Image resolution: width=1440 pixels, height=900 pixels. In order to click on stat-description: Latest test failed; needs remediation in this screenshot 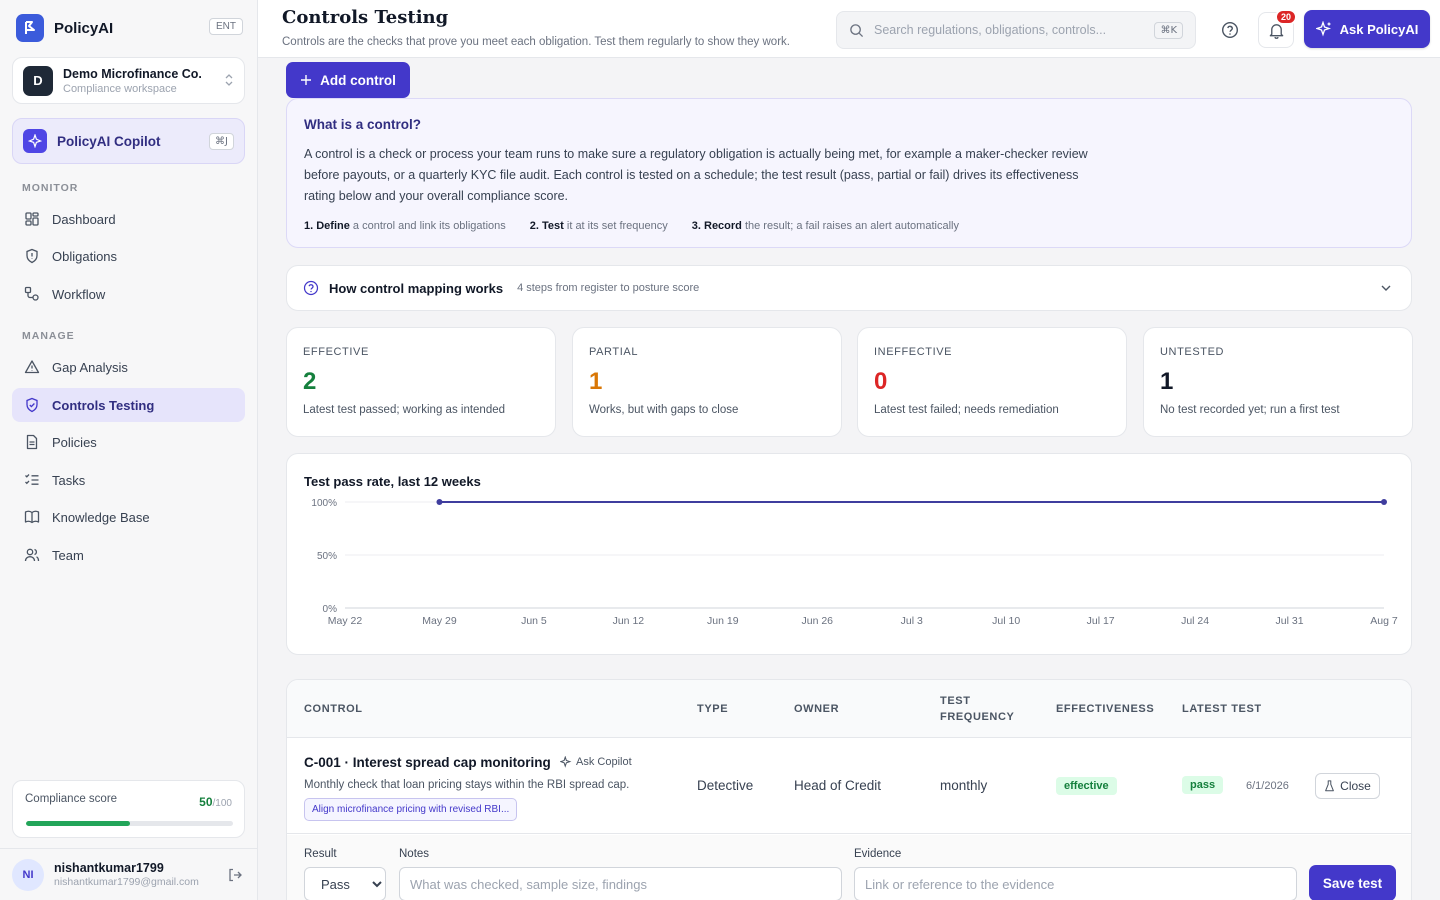, I will do `click(966, 410)`.